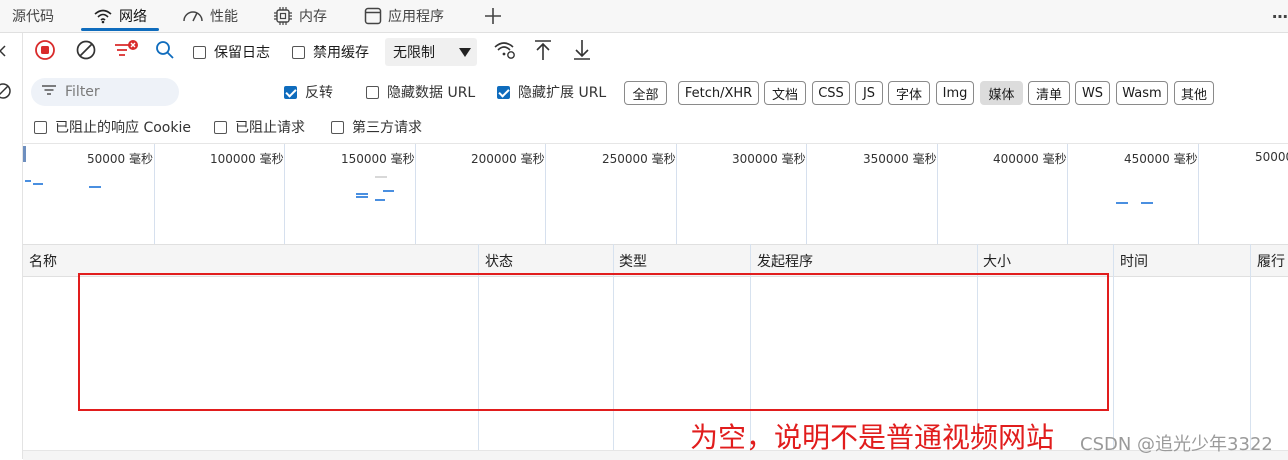  Describe the element at coordinates (341, 53) in the screenshot. I see `disable-cache-label: 禁用缓存` at that location.